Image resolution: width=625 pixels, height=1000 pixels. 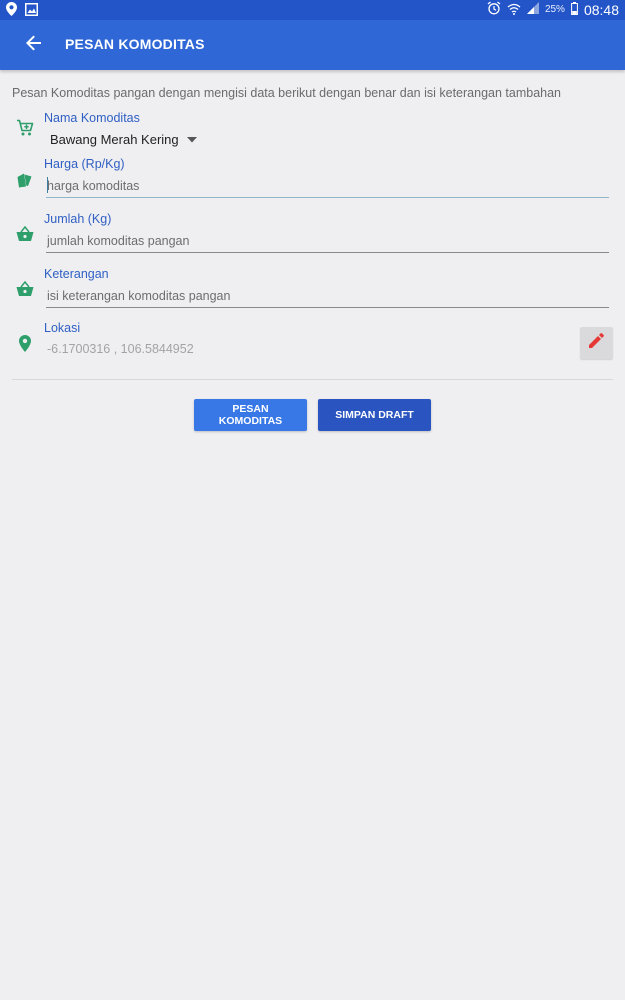 What do you see at coordinates (11, 11) in the screenshot?
I see `location-status-icon` at bounding box center [11, 11].